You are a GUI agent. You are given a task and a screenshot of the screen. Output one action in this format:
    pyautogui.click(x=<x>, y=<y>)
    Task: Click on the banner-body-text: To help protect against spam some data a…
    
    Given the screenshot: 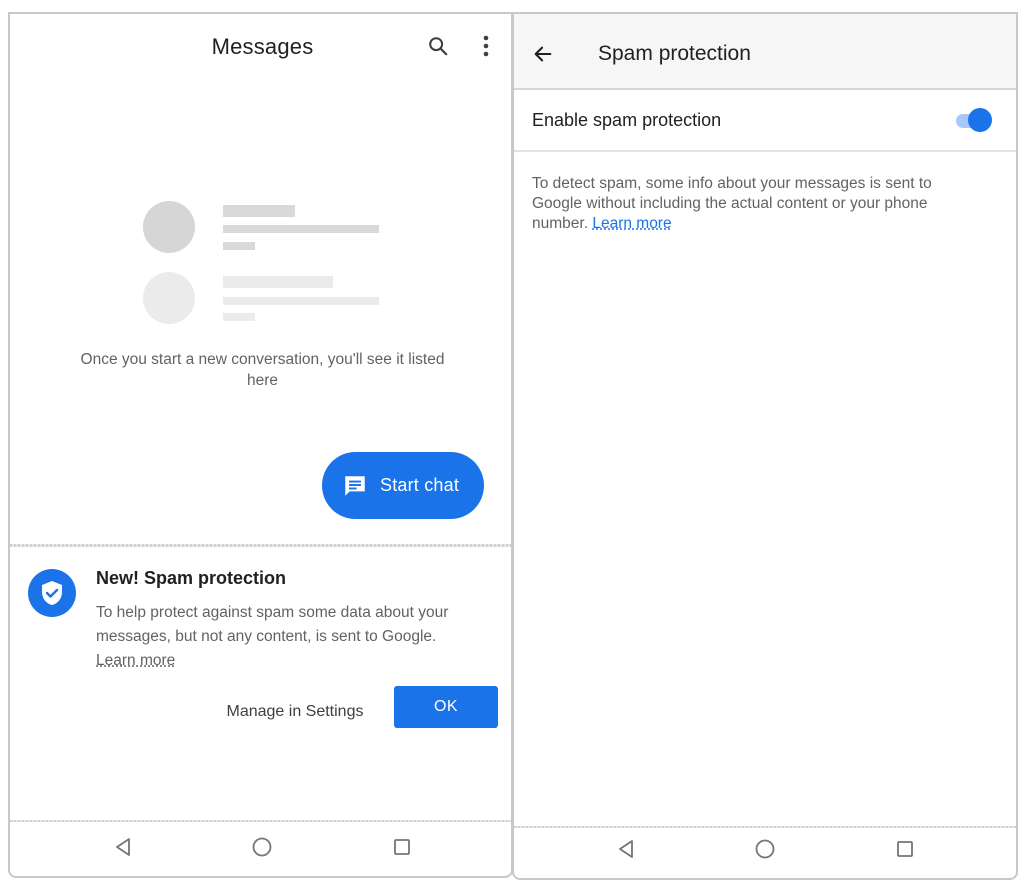 What is the action you would take?
    pyautogui.click(x=272, y=624)
    